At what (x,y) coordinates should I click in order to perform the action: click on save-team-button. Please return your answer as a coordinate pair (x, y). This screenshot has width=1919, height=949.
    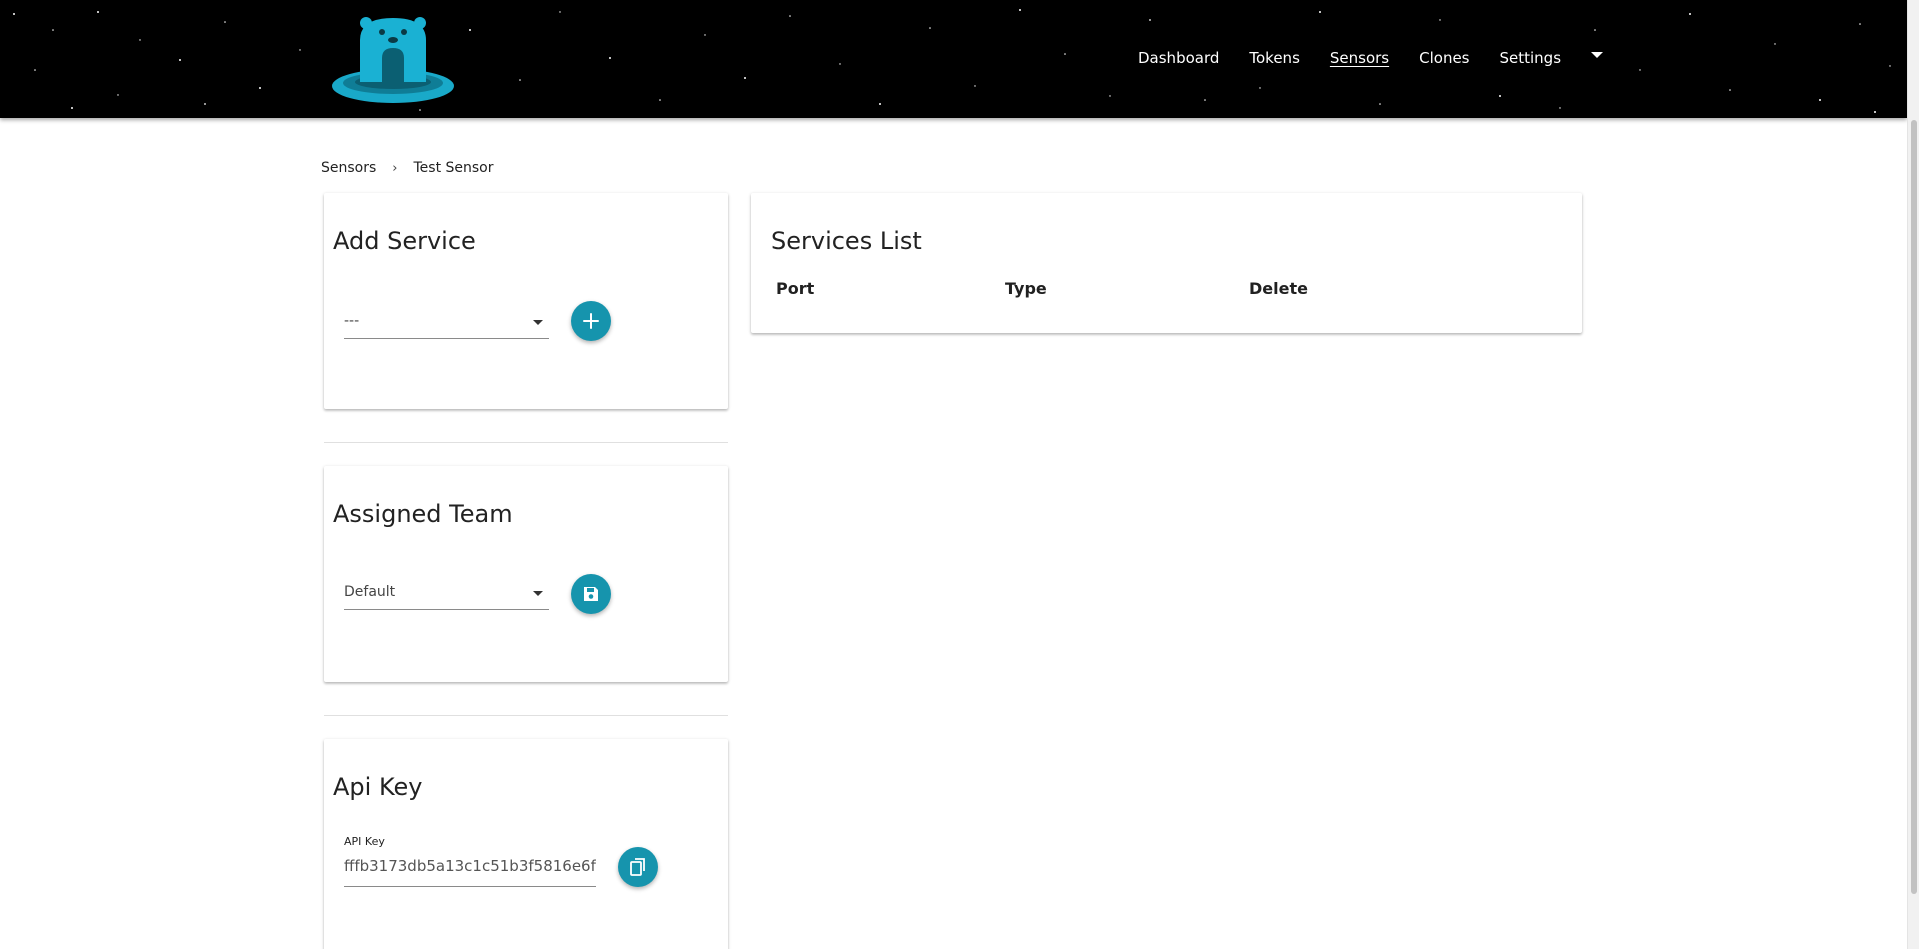
    Looking at the image, I should click on (591, 594).